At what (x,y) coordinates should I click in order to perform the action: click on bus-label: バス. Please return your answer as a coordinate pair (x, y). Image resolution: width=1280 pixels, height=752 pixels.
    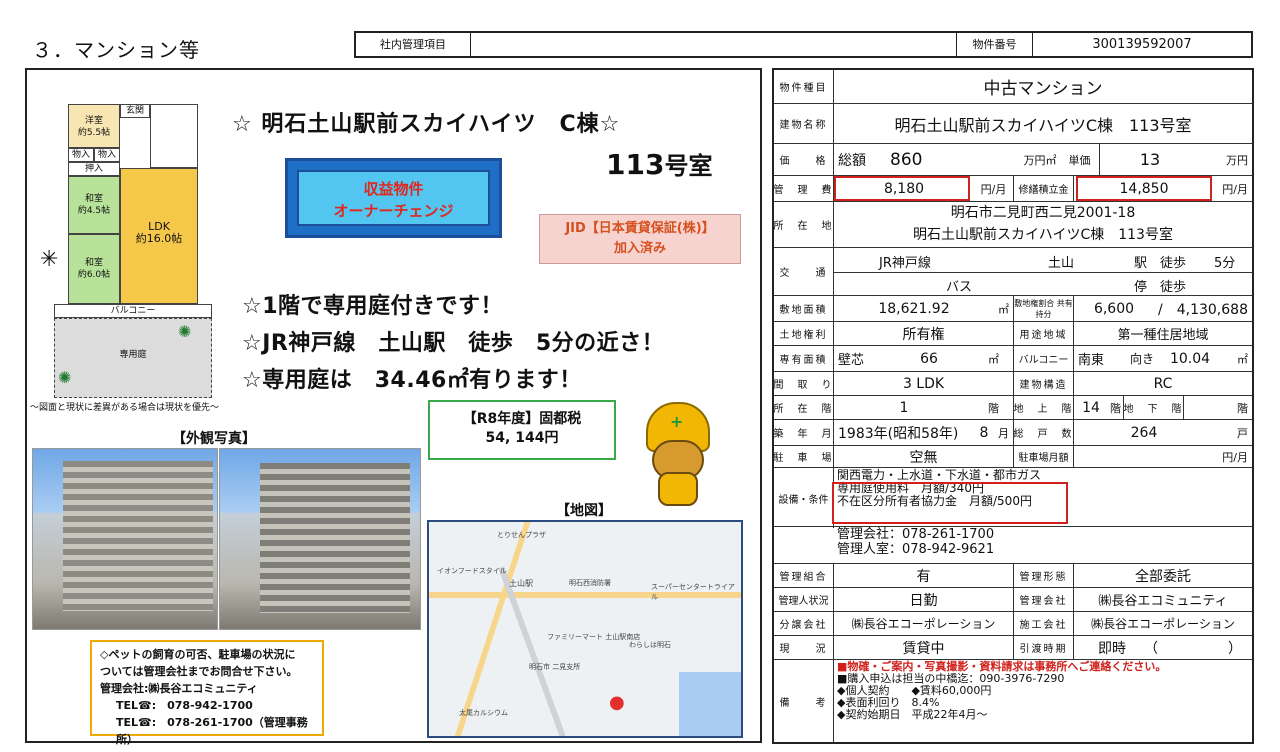
    Looking at the image, I should click on (959, 287).